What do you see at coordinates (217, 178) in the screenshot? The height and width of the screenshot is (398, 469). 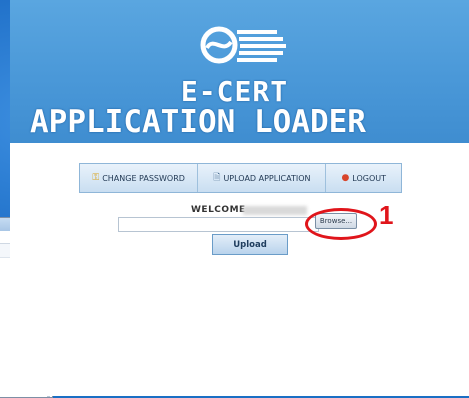 I see `document-icon: 🗎` at bounding box center [217, 178].